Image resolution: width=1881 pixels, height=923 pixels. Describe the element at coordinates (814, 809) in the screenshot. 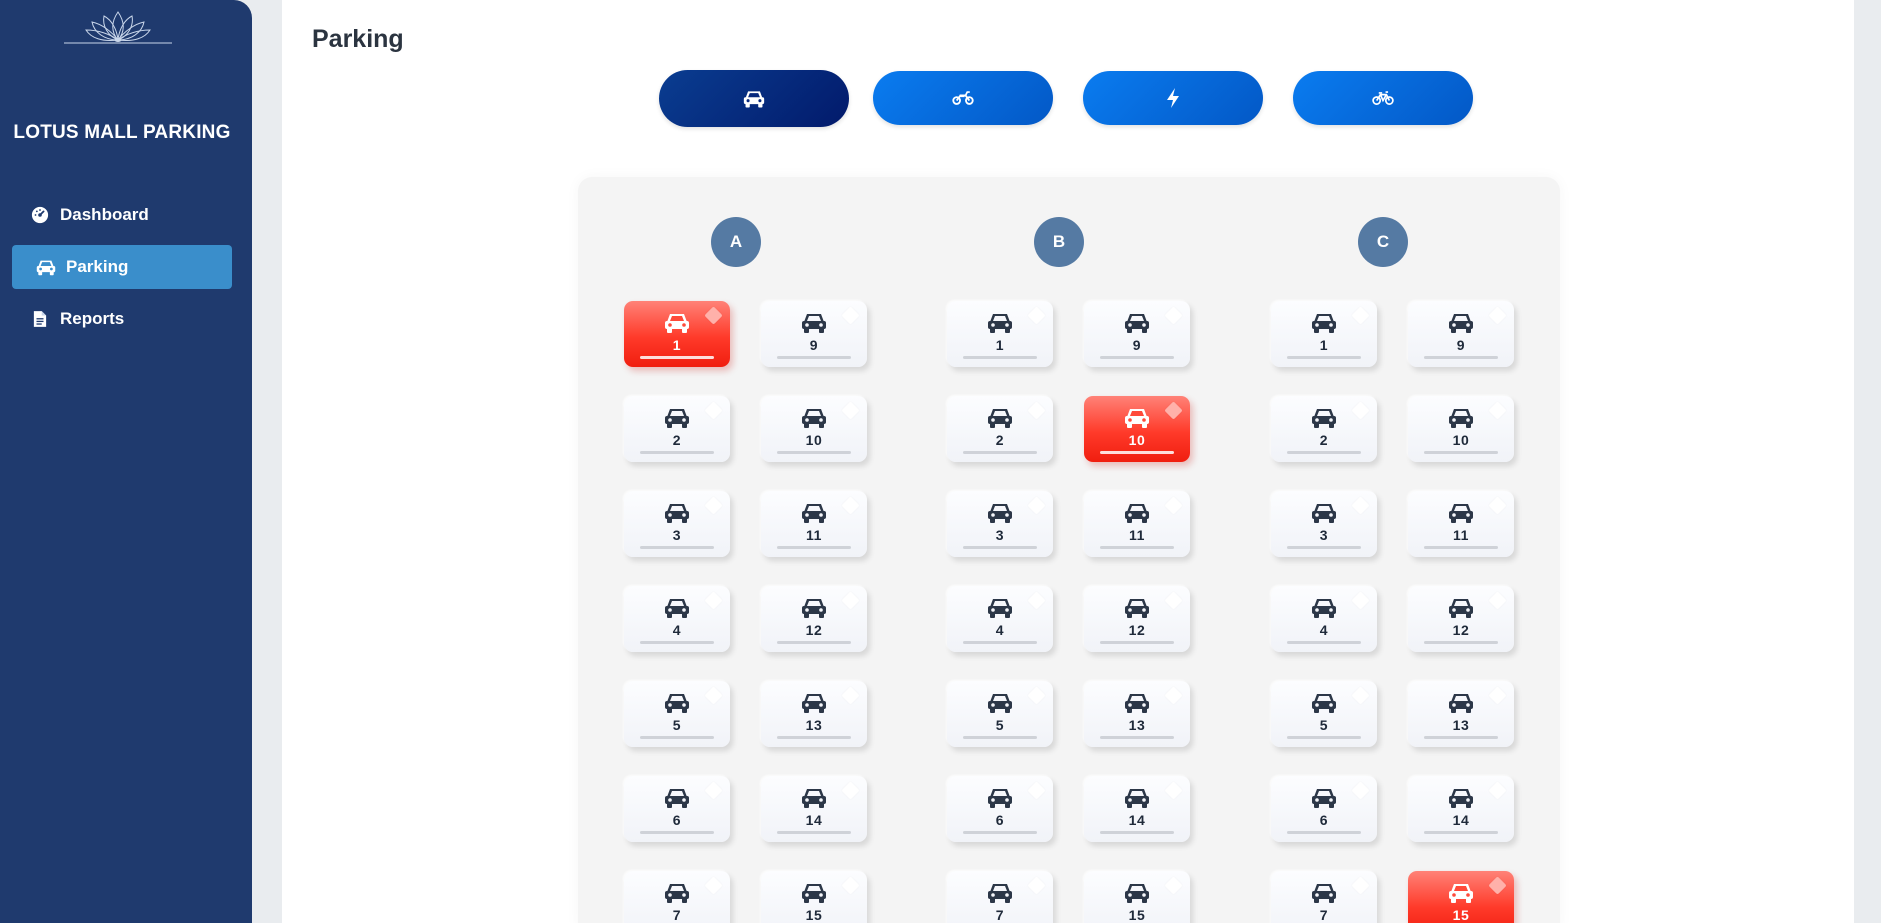

I see `parking-slot-a-14: 14` at that location.